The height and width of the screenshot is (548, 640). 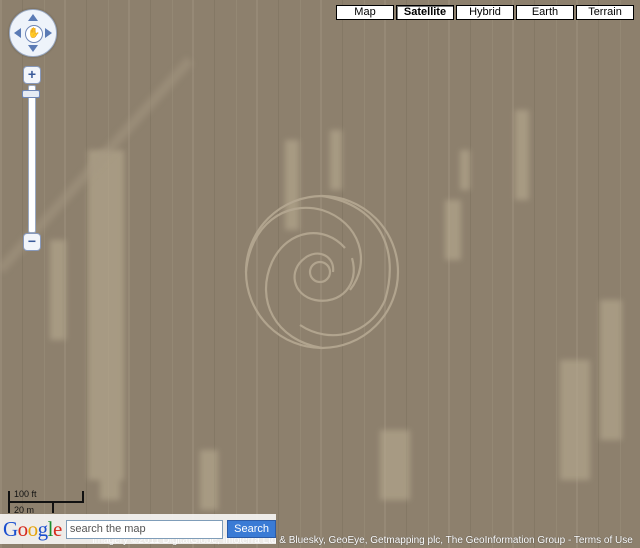 I want to click on map-type-satellite-button: Satellite, so click(x=425, y=12).